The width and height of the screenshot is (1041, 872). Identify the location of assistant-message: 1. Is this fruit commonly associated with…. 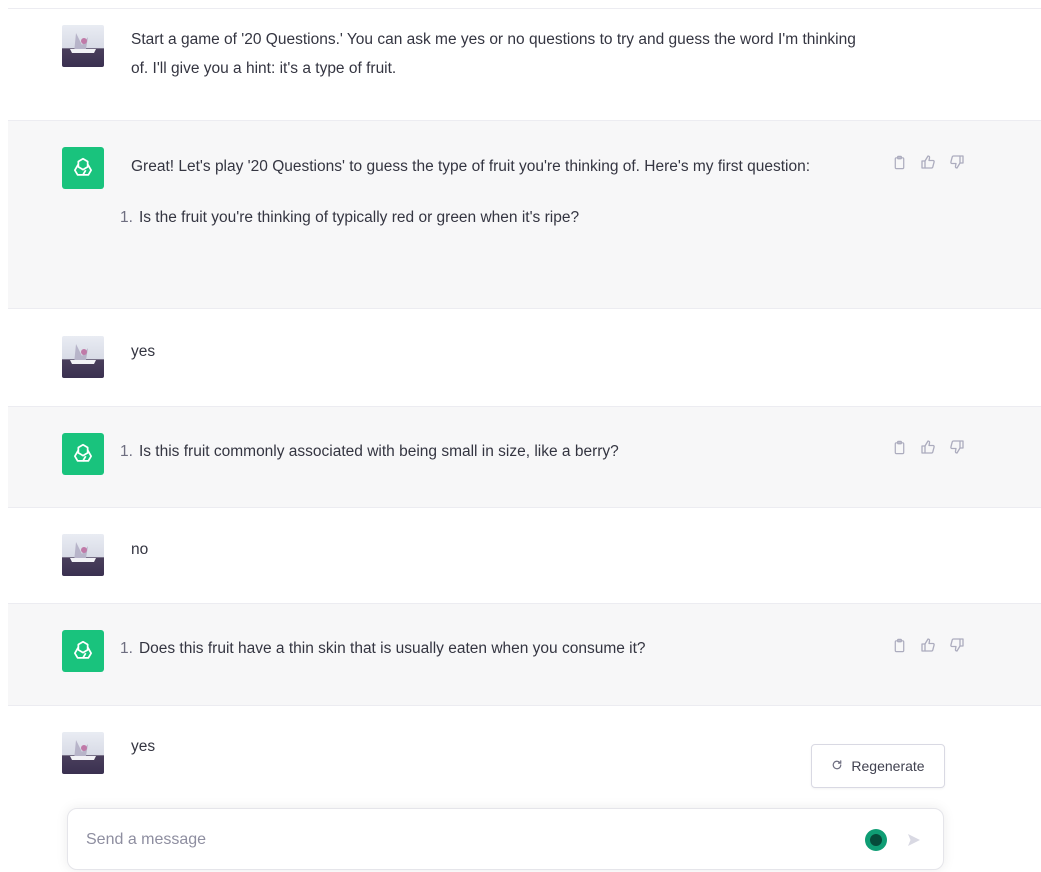
(524, 457).